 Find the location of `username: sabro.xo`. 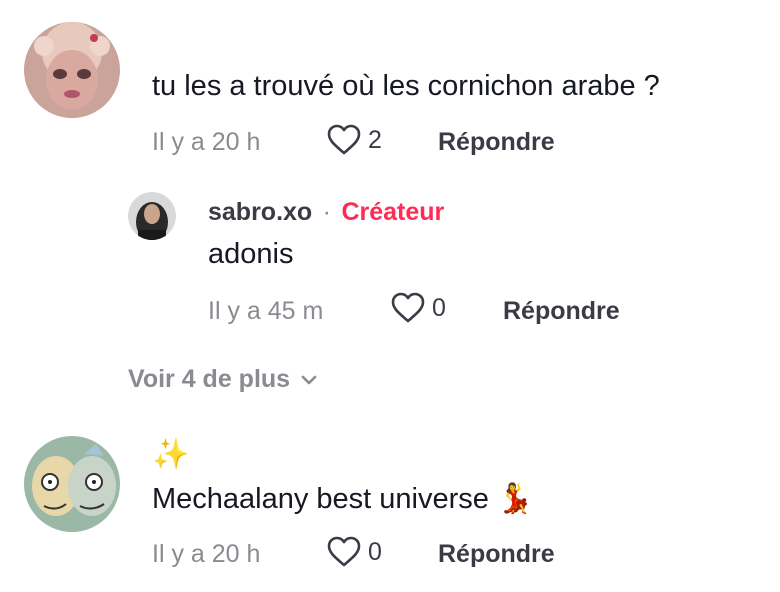

username: sabro.xo is located at coordinates (260, 212).